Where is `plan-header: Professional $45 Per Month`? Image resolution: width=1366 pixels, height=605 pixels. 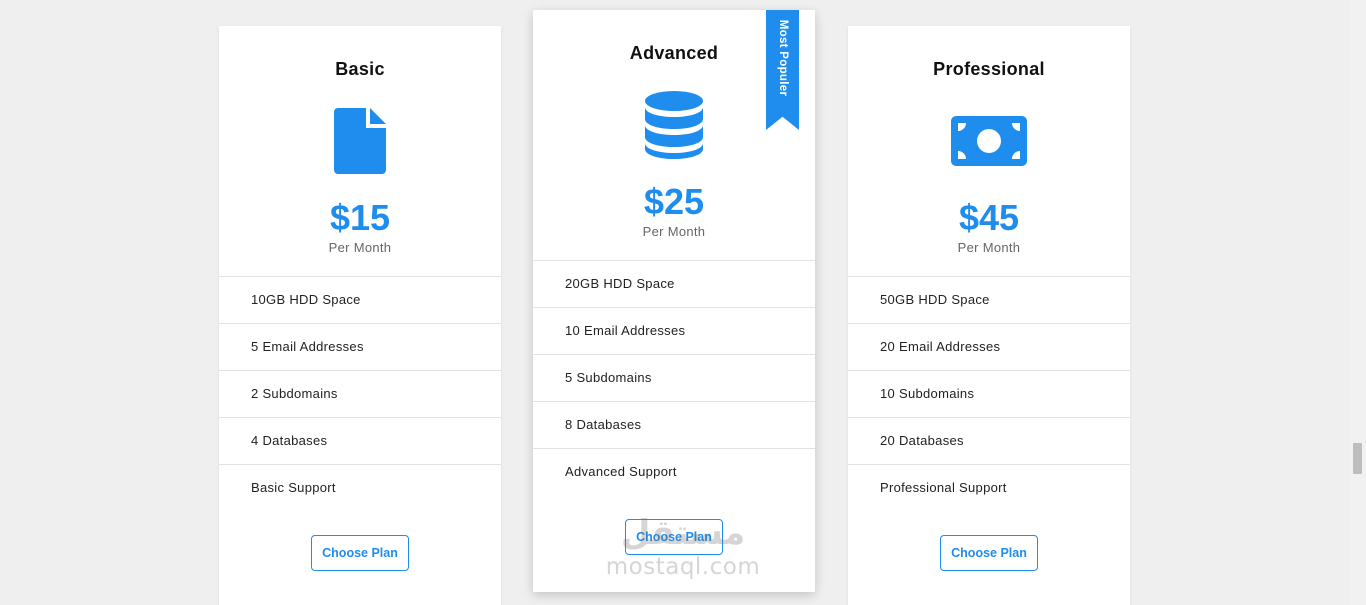 plan-header: Professional $45 Per Month is located at coordinates (989, 151).